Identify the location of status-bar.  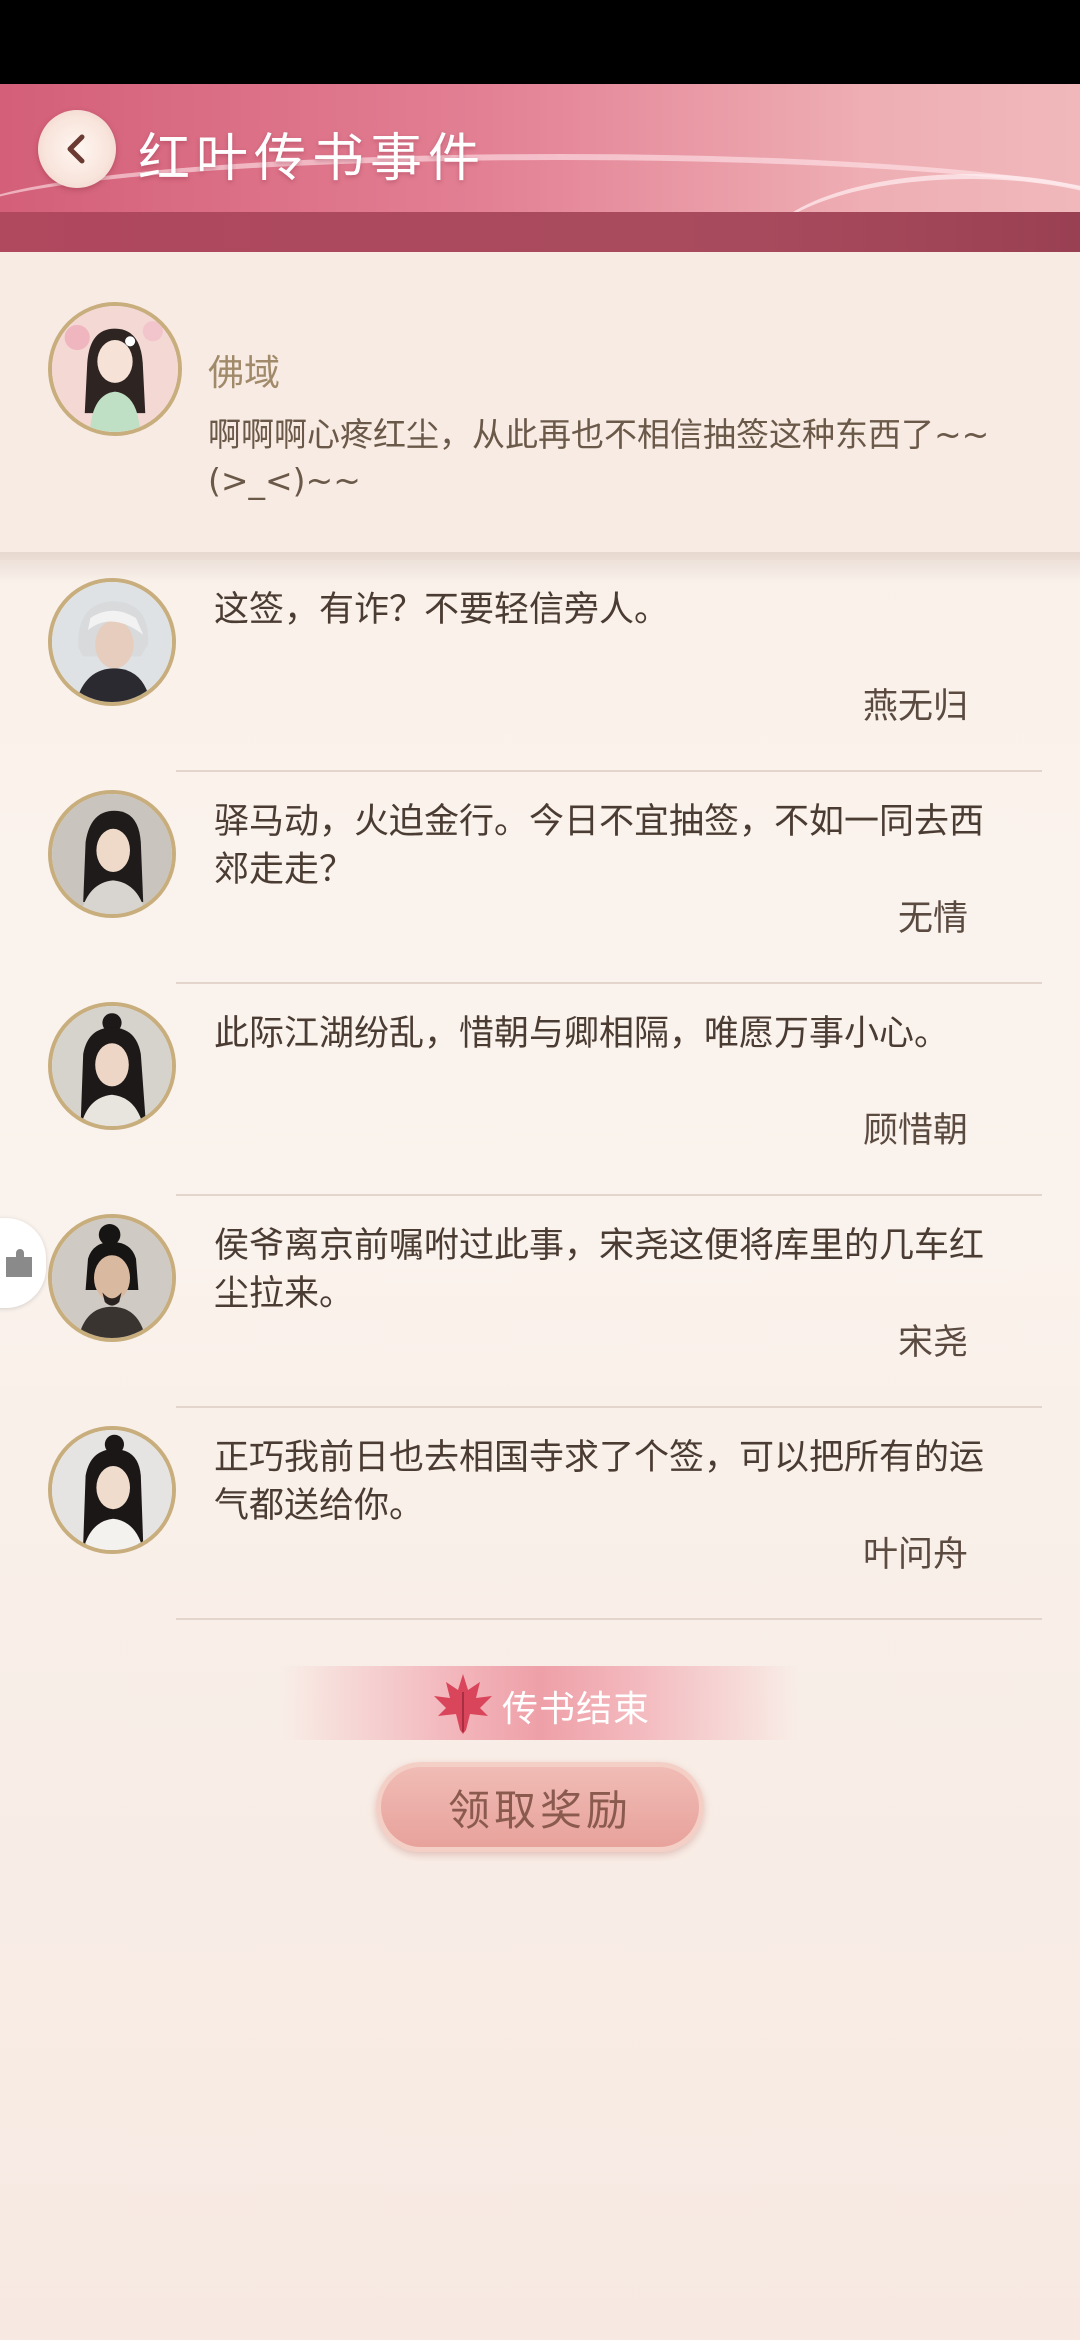
(540, 42).